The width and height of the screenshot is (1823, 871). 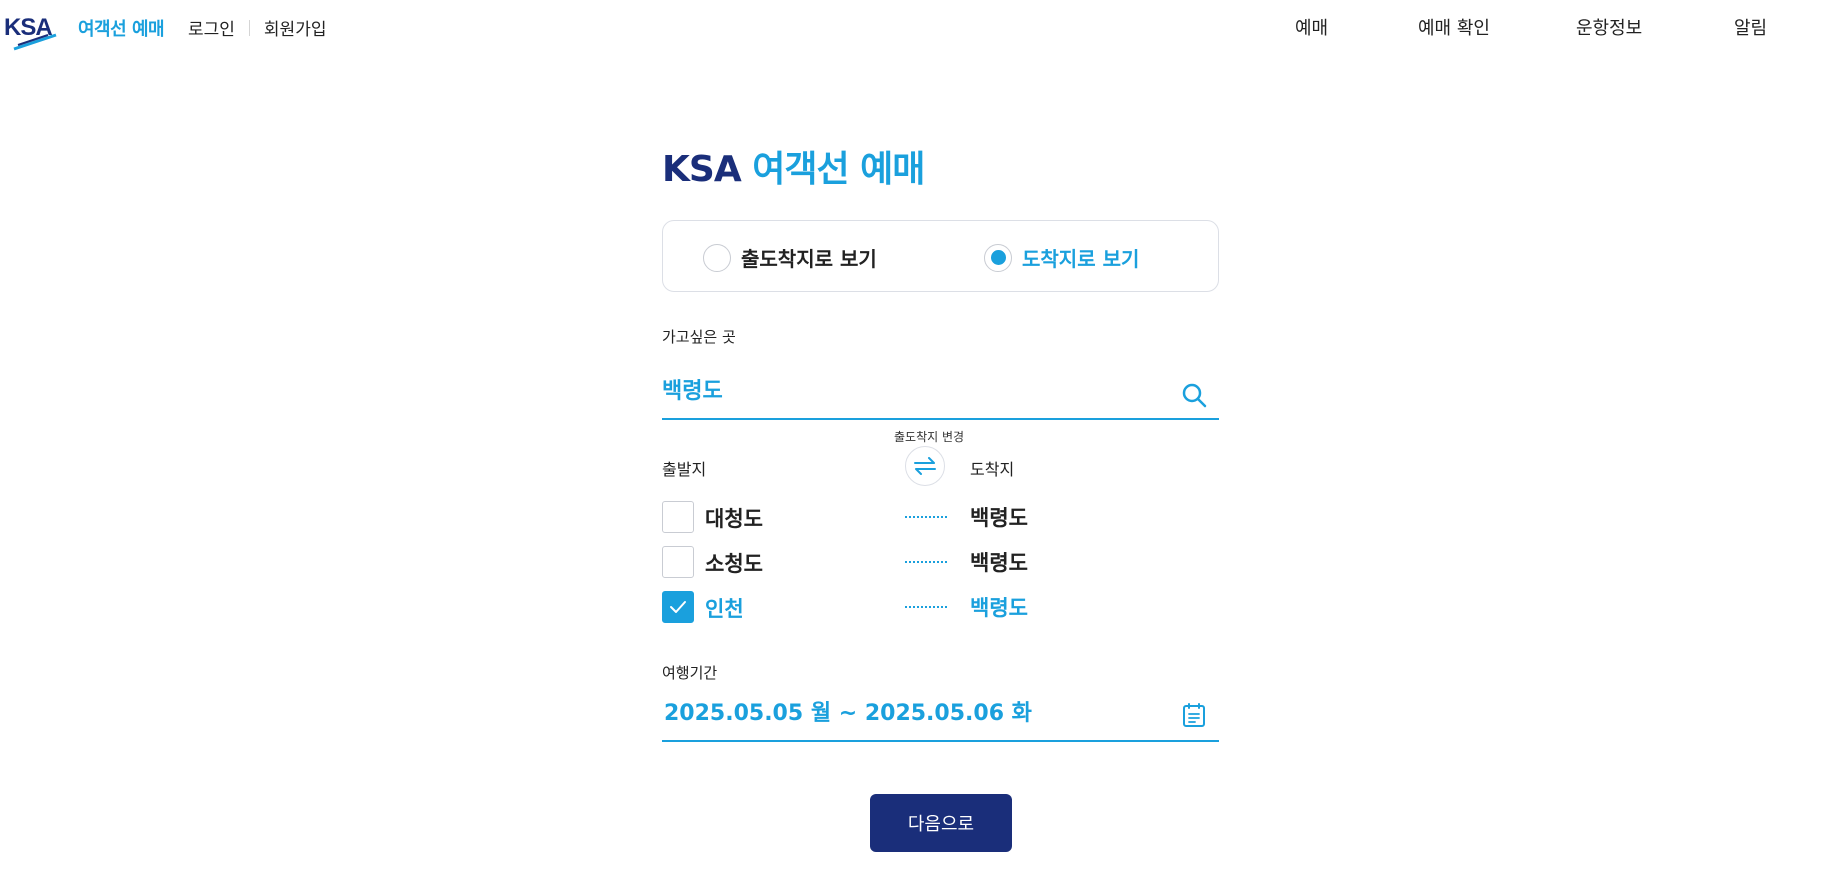 I want to click on main-nav: 예매 예매 확인 운항정보 알림, so click(x=911, y=27).